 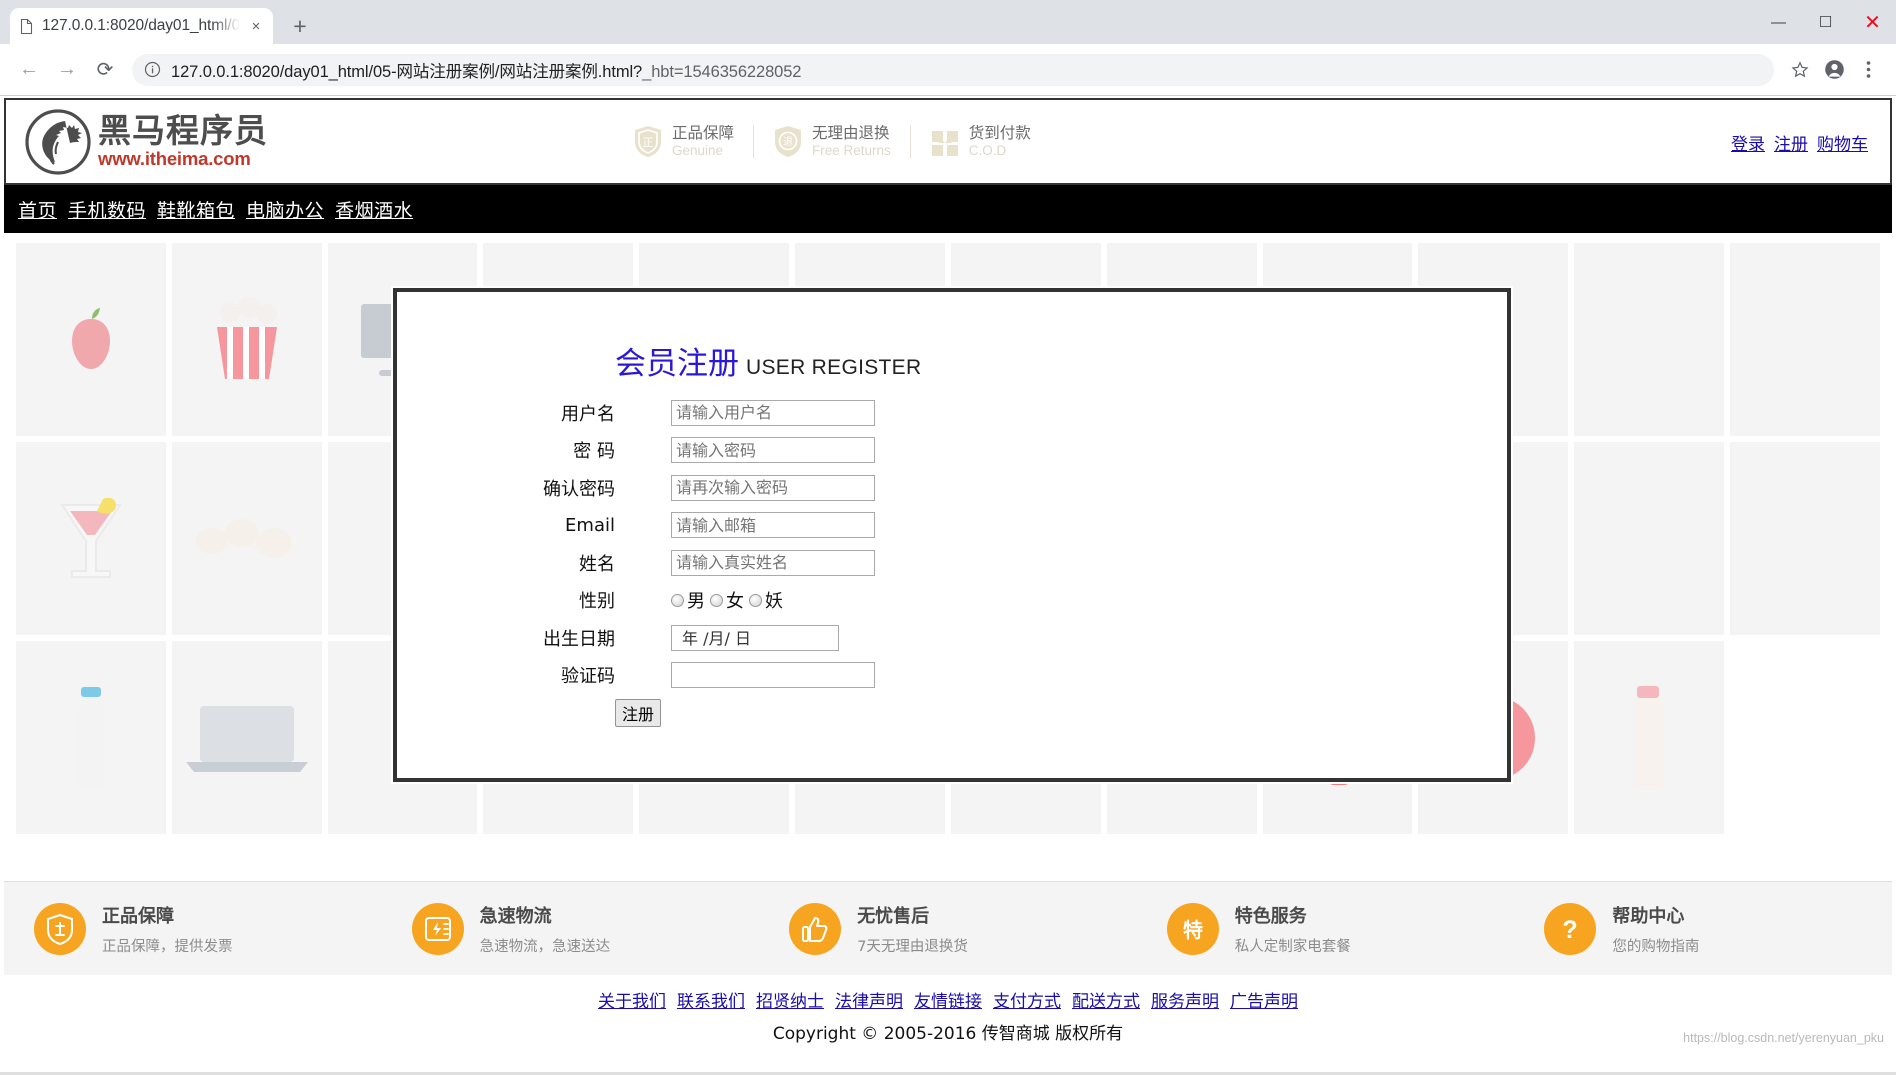 What do you see at coordinates (773, 412) in the screenshot?
I see `username-input` at bounding box center [773, 412].